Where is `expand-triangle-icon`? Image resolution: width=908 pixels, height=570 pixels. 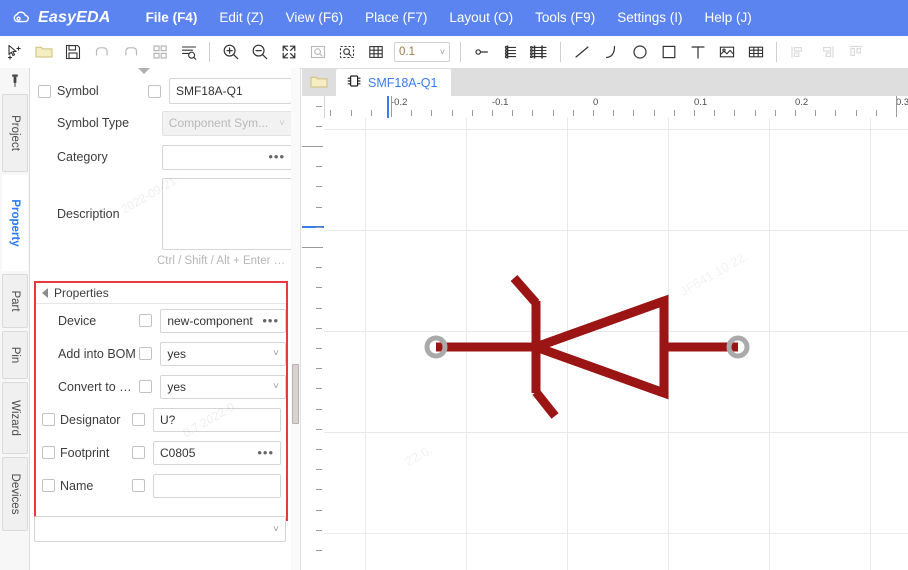
expand-triangle-icon is located at coordinates (45, 293).